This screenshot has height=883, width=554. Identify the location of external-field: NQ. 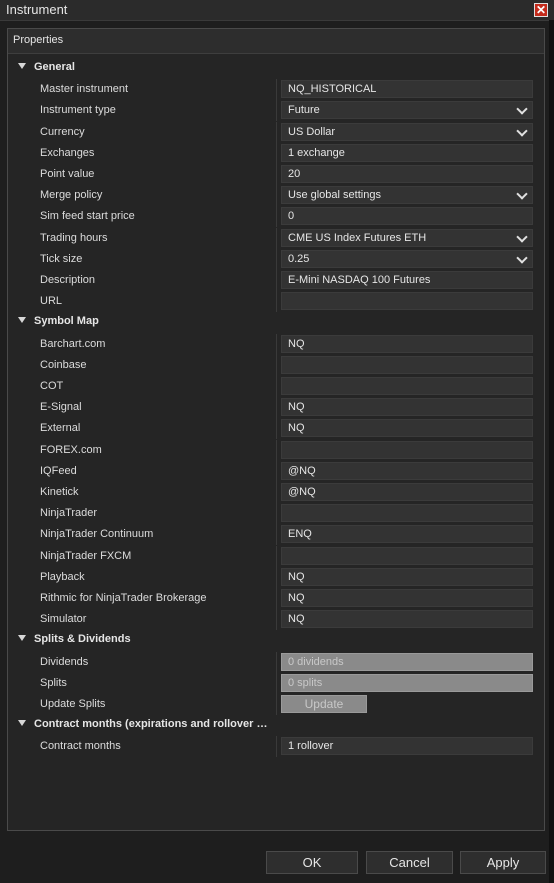
(407, 428).